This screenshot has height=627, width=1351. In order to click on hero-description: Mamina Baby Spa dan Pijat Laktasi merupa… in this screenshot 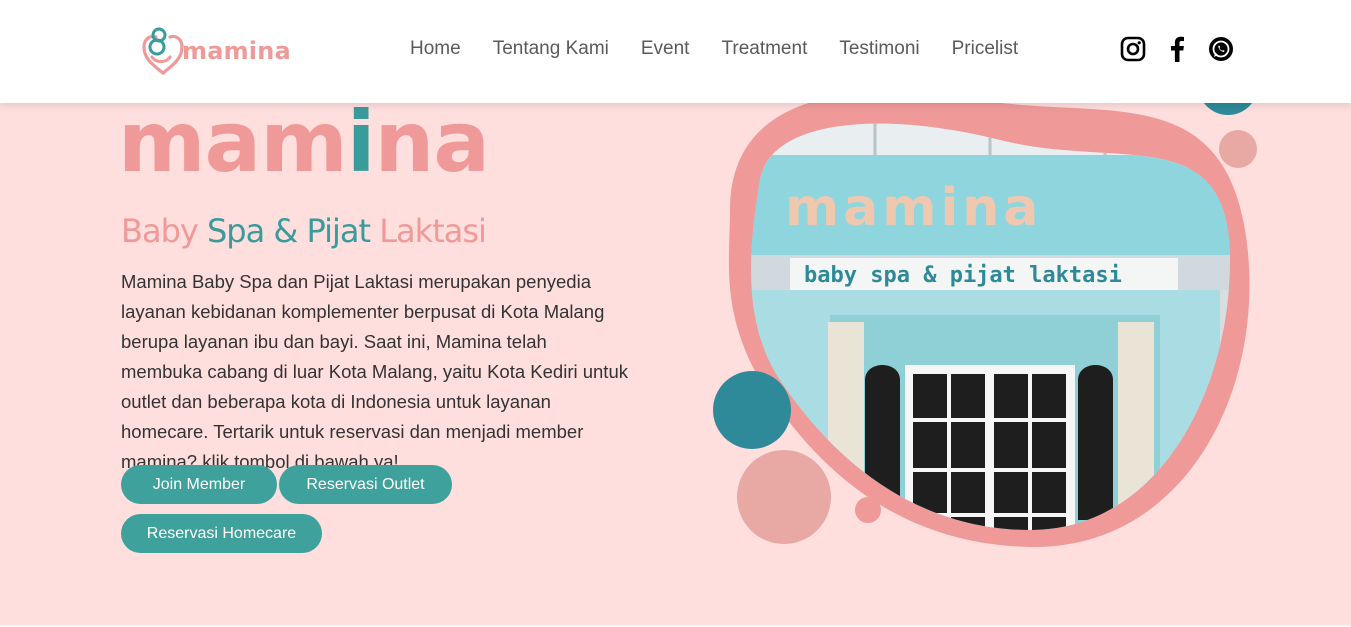, I will do `click(374, 371)`.